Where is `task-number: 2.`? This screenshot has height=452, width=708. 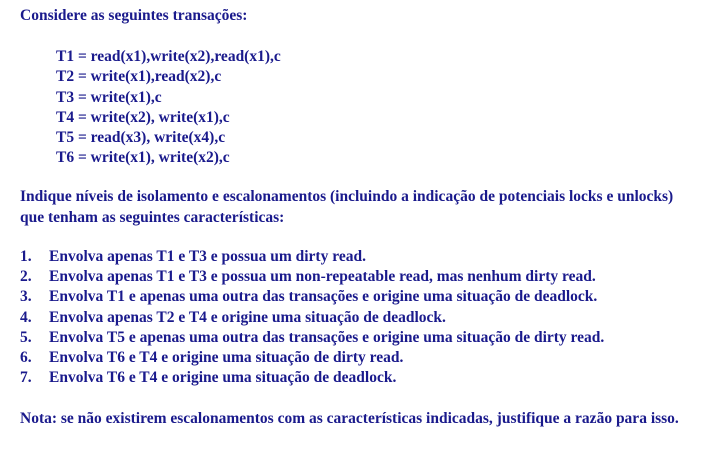 task-number: 2. is located at coordinates (26, 277).